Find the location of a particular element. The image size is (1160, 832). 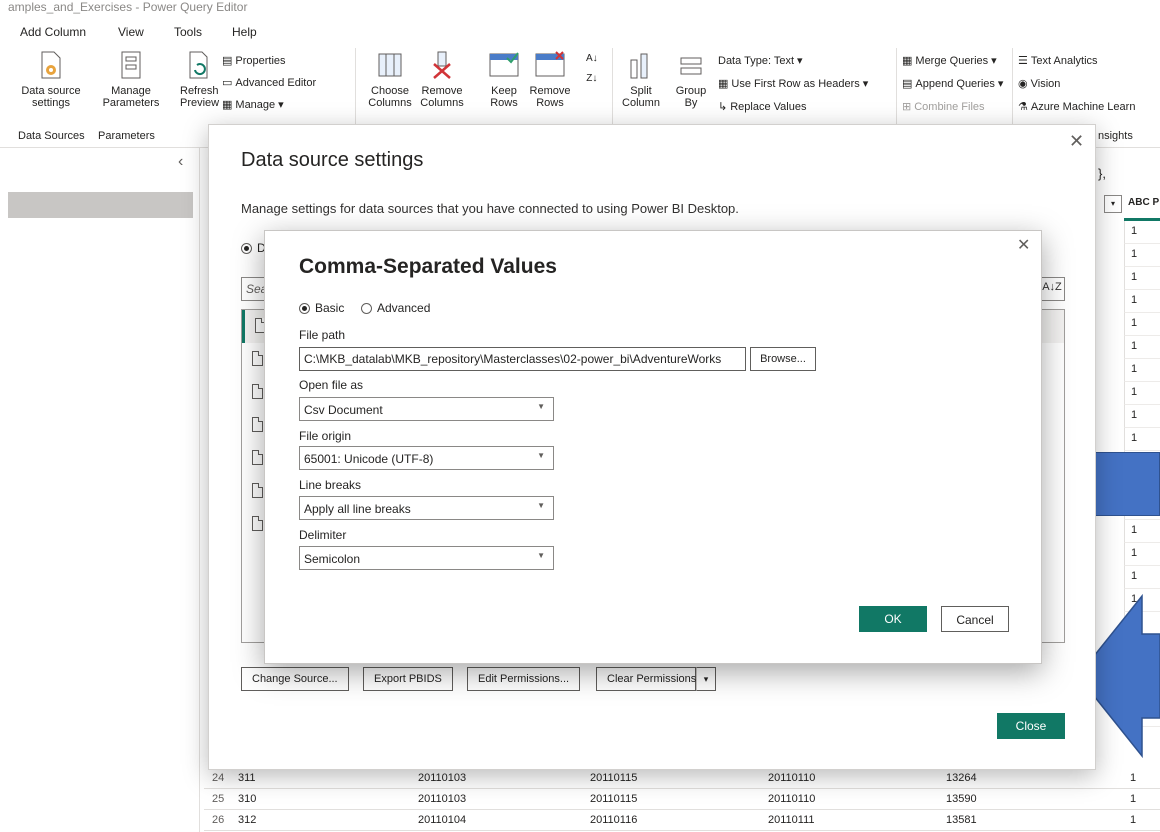

menu-add-column: Add Column is located at coordinates (53, 32).